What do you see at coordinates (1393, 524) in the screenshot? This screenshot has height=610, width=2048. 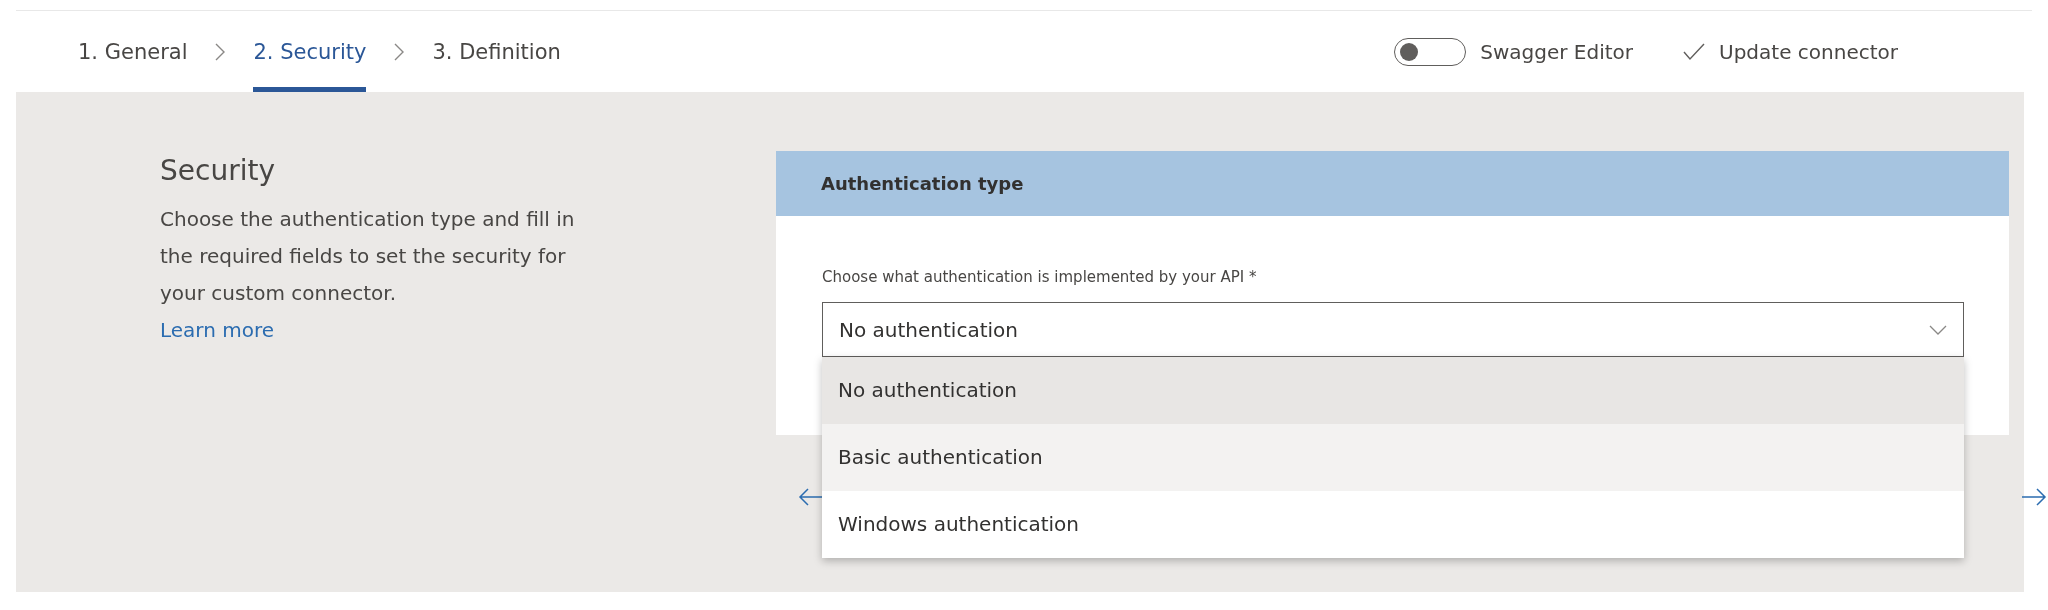 I see `dropdown-option: Windows authentication` at bounding box center [1393, 524].